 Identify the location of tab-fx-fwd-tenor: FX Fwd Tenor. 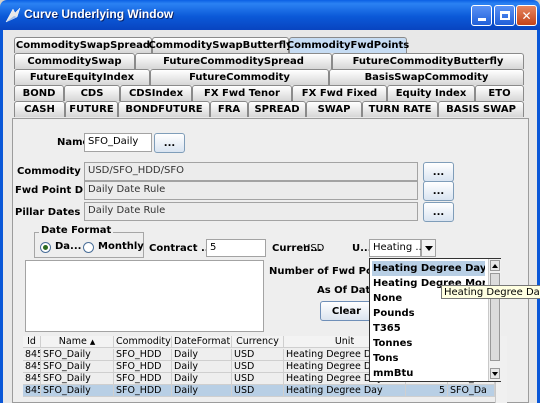
(242, 93).